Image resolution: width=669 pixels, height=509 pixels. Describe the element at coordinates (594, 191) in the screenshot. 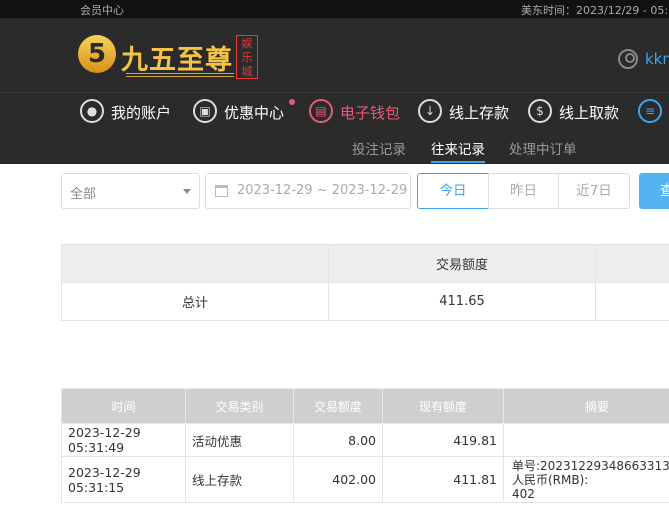

I see `last-7-days-button: 近7日` at that location.